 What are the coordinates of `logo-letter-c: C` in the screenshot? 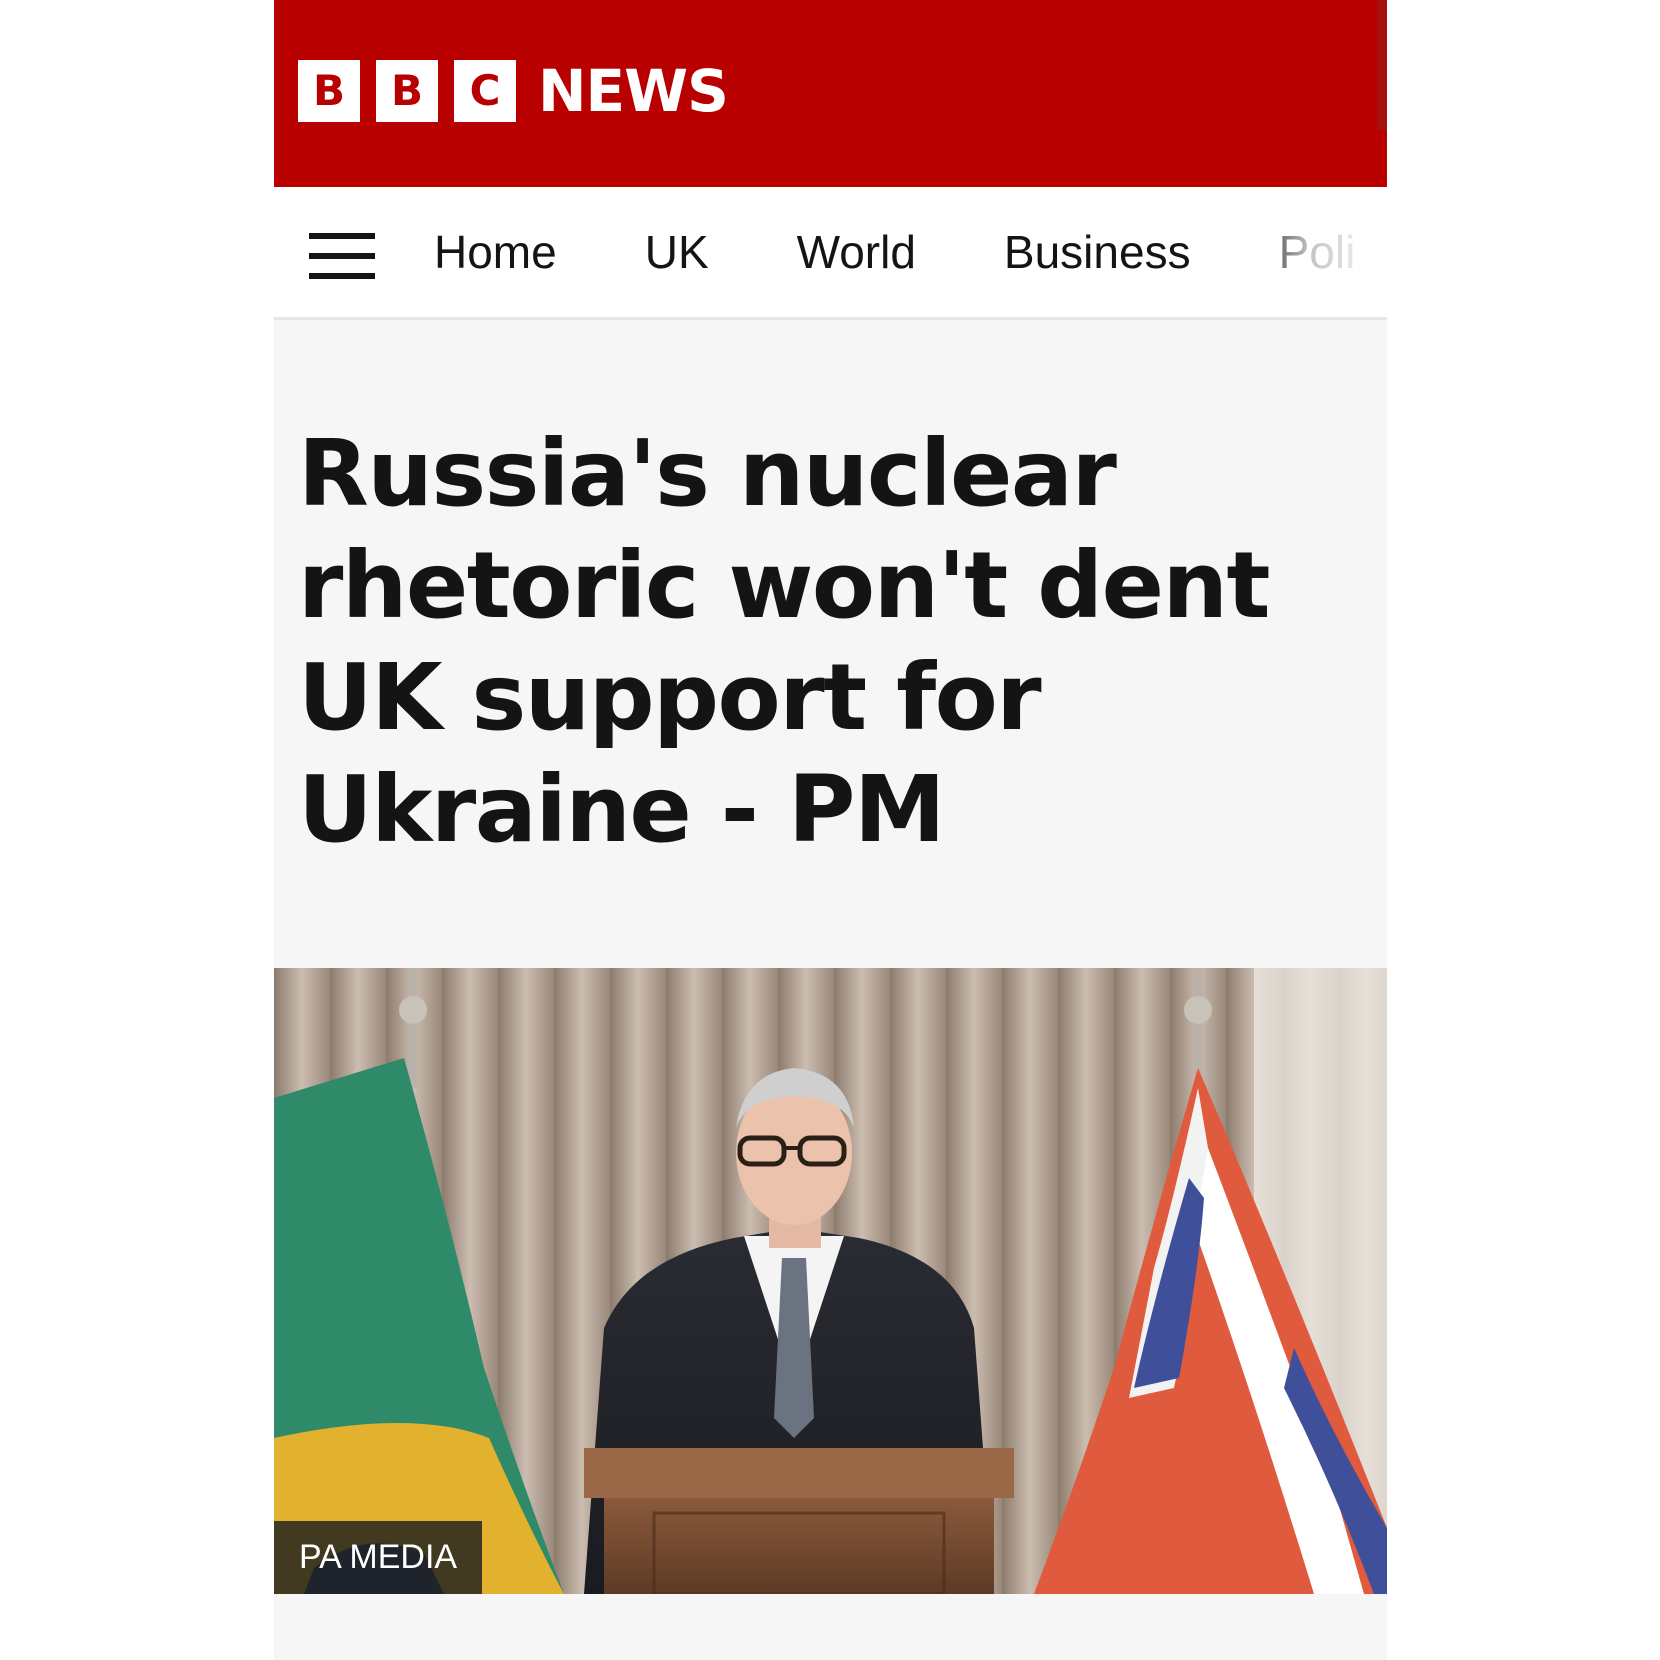 It's located at (485, 91).